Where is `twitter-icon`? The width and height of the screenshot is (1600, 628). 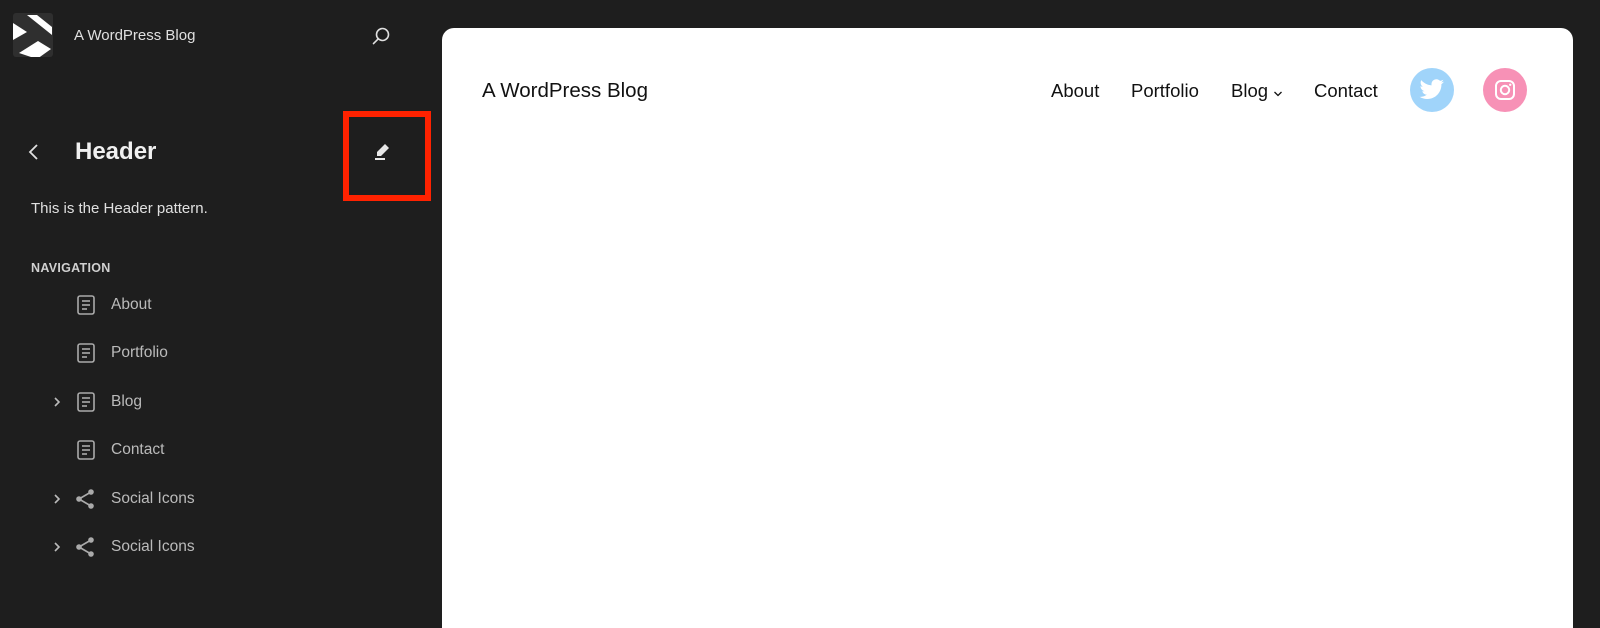
twitter-icon is located at coordinates (1431, 89).